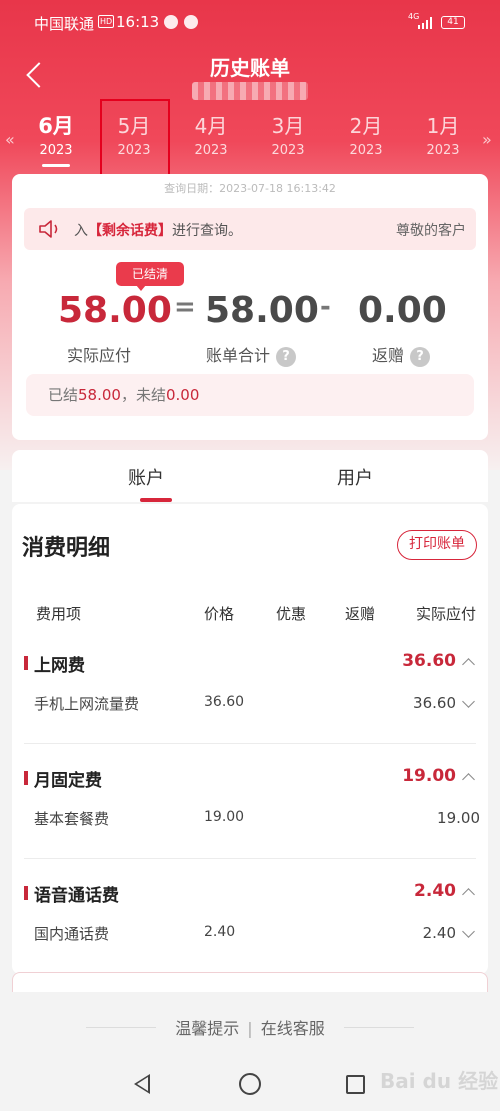 This screenshot has width=500, height=1111. I want to click on column-header-price: 价格, so click(219, 614).